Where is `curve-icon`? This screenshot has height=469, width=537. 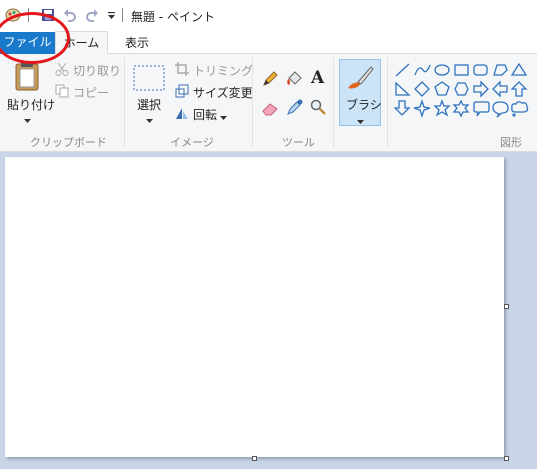 curve-icon is located at coordinates (422, 70).